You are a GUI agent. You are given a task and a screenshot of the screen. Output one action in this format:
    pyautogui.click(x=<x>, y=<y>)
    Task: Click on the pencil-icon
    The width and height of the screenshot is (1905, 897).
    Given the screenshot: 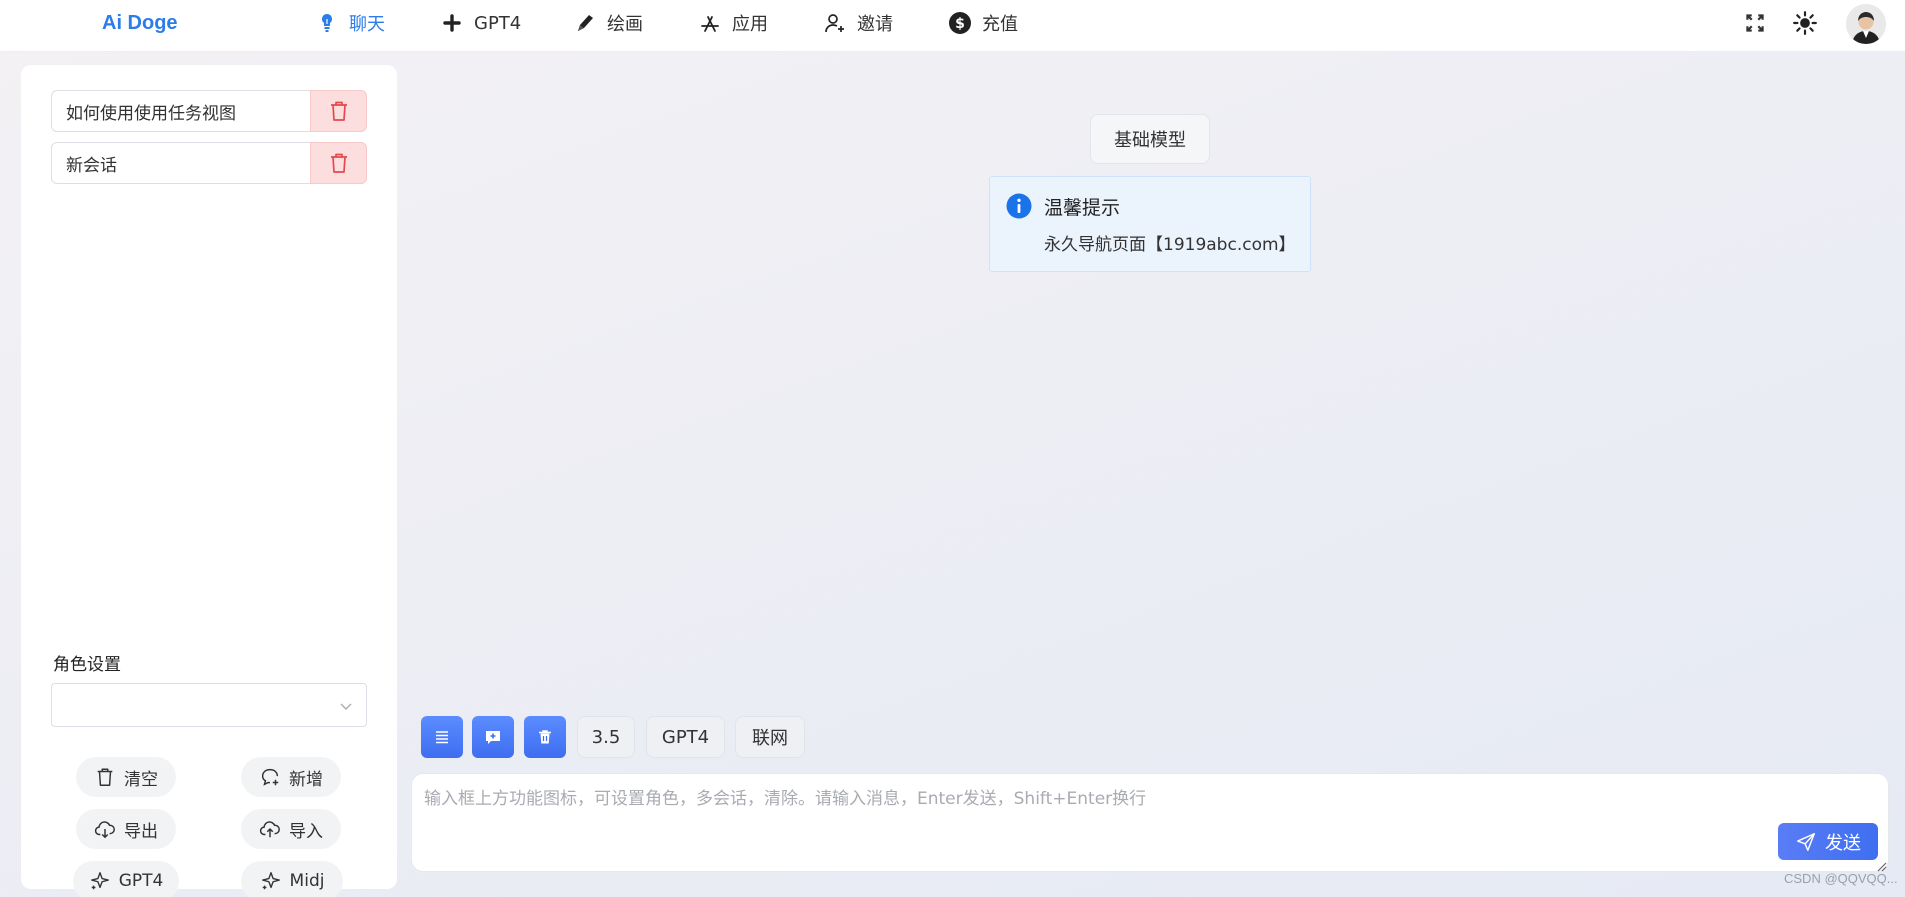 What is the action you would take?
    pyautogui.click(x=585, y=23)
    